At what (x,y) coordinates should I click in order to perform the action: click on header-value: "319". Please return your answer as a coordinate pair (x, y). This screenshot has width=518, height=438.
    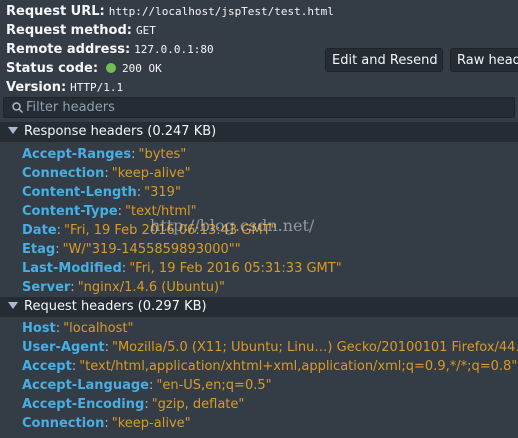
    Looking at the image, I should click on (162, 192).